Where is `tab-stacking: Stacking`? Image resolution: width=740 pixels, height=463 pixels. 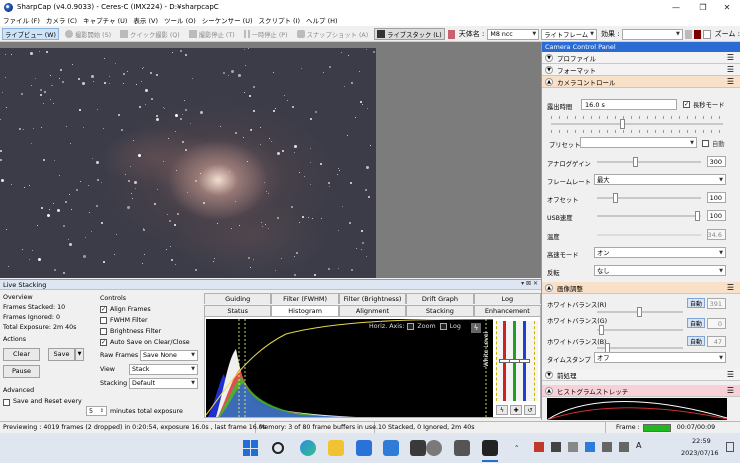 tab-stacking: Stacking is located at coordinates (440, 310).